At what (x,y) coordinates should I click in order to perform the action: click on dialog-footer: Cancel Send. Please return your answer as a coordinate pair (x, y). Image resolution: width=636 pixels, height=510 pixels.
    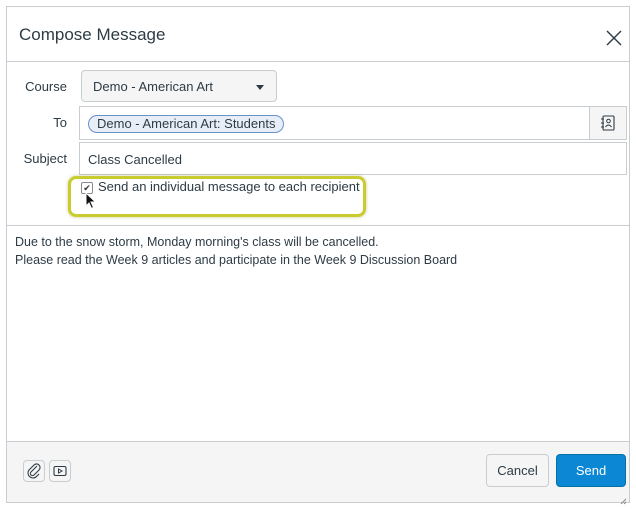
    Looking at the image, I should click on (318, 473).